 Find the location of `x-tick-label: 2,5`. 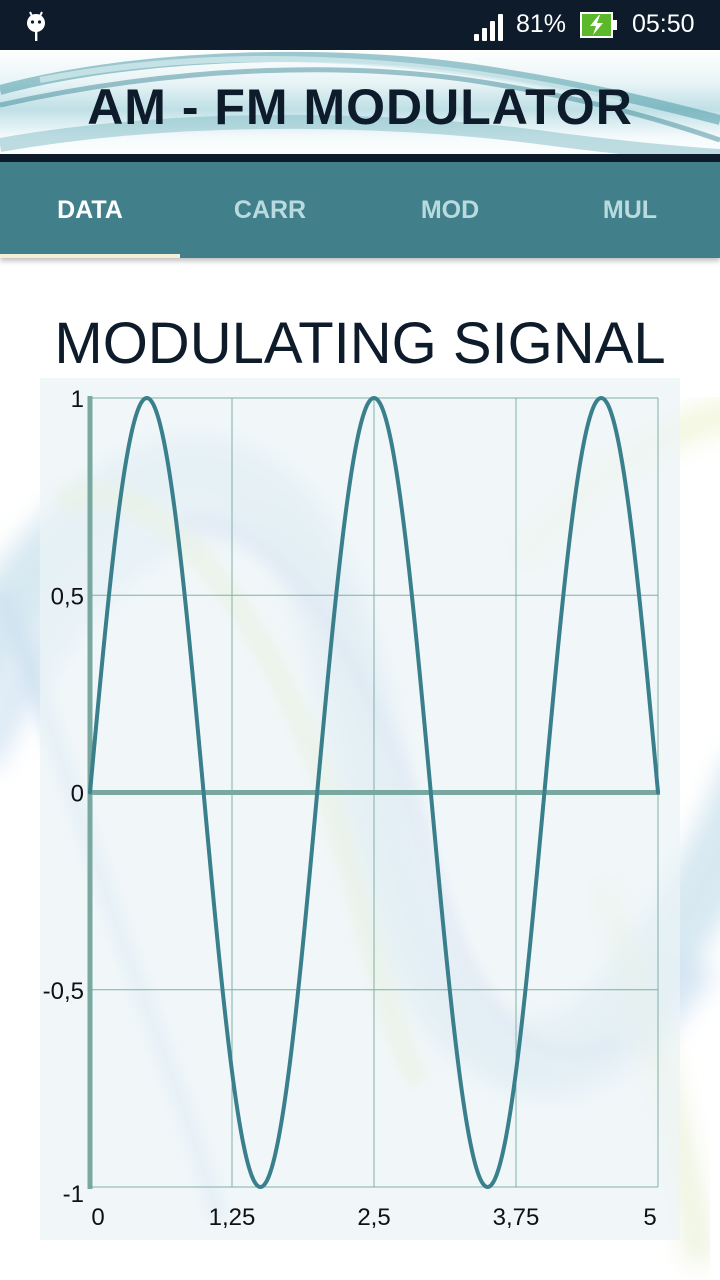

x-tick-label: 2,5 is located at coordinates (373, 1217).